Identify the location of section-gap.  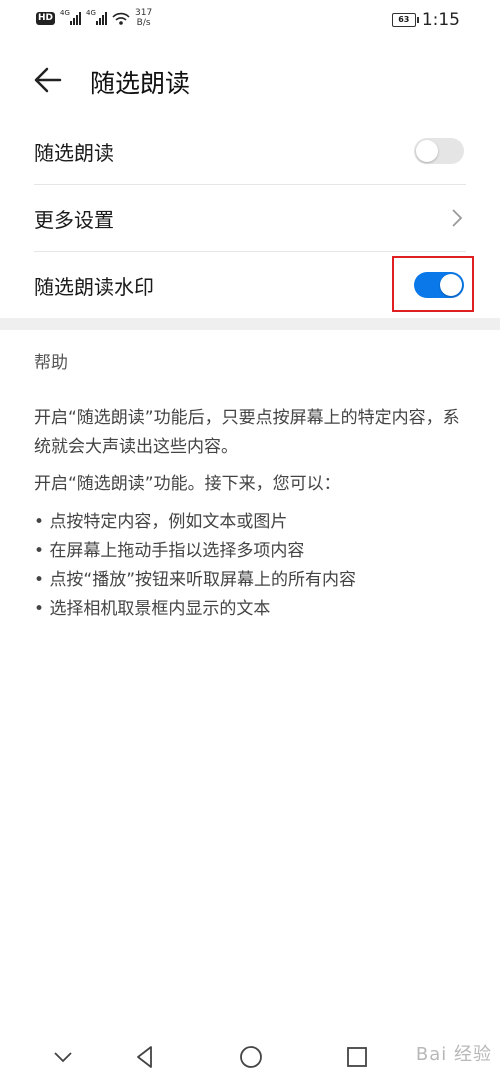
(250, 324).